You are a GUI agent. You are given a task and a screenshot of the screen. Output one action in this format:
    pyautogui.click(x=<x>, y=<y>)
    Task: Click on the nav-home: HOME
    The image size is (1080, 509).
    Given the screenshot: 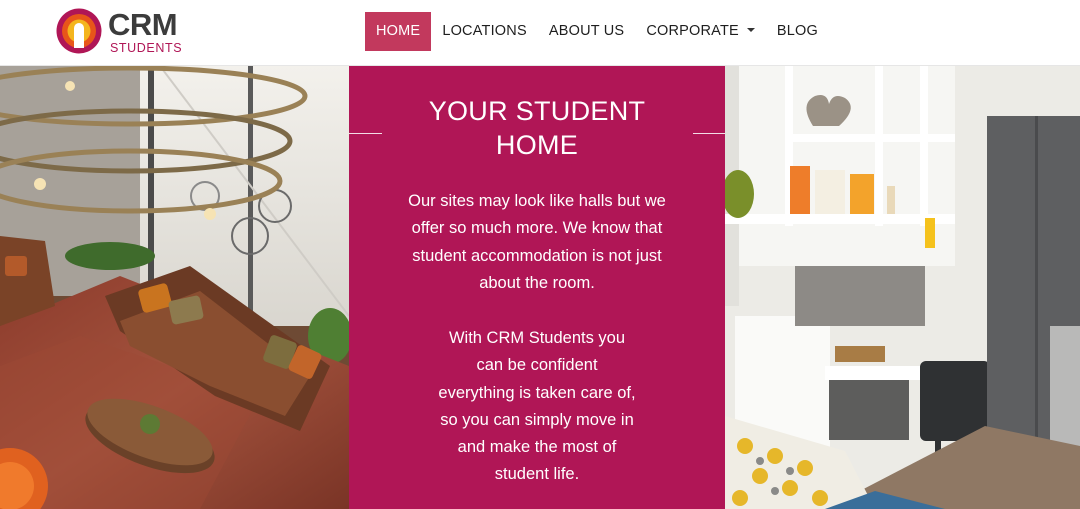 What is the action you would take?
    pyautogui.click(x=398, y=31)
    